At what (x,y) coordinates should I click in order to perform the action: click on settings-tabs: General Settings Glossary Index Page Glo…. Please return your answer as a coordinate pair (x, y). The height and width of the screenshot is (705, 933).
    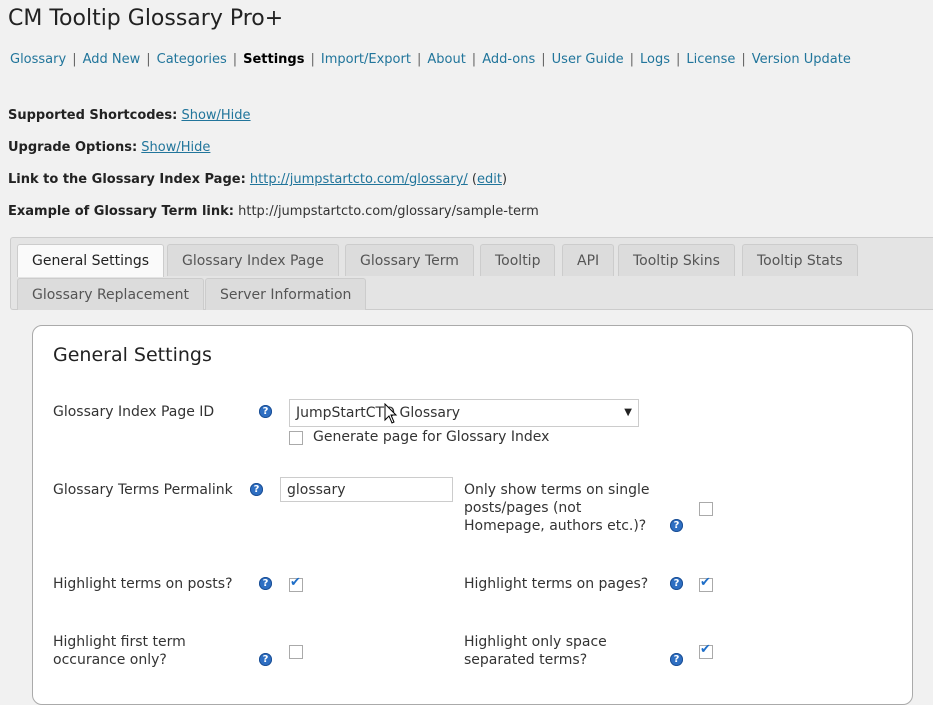
    Looking at the image, I should click on (471, 273).